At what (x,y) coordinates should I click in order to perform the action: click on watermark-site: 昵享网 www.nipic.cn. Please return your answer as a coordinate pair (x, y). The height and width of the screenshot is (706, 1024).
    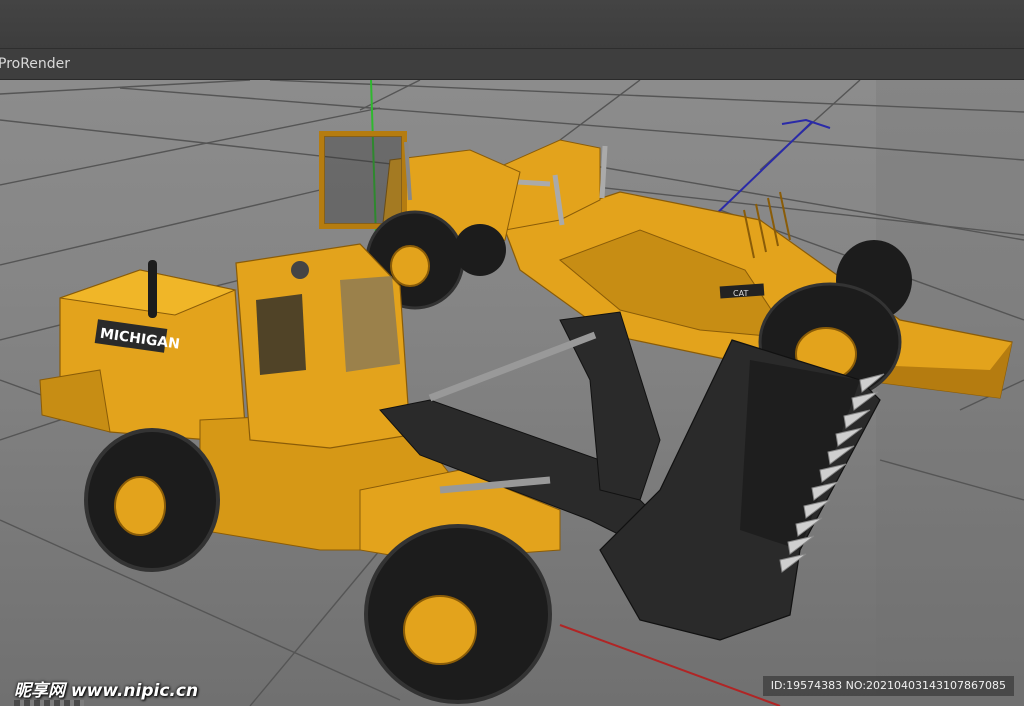
    Looking at the image, I should click on (106, 691).